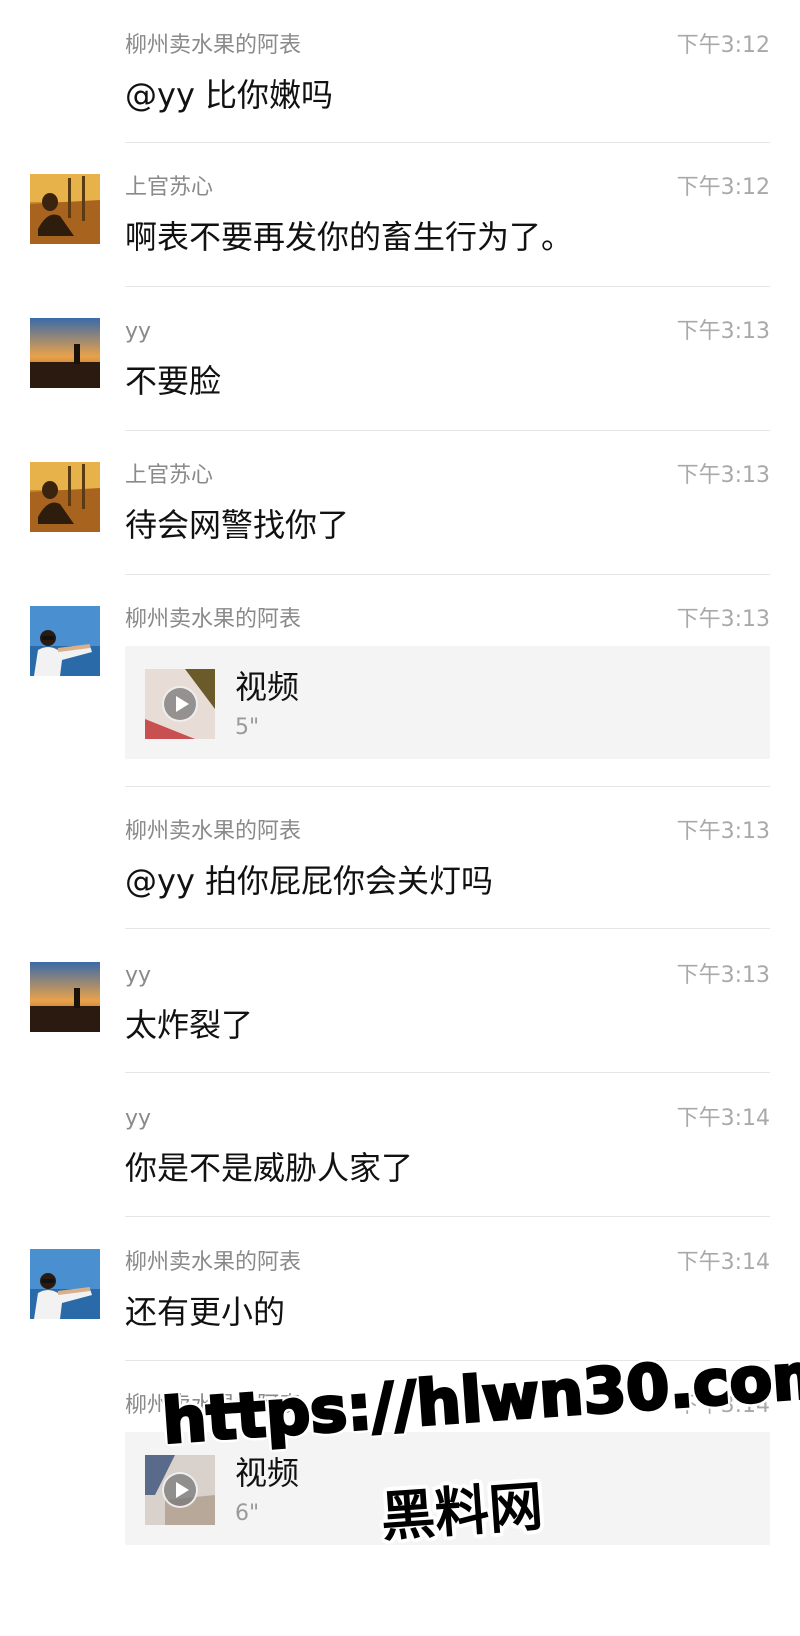  What do you see at coordinates (173, 381) in the screenshot?
I see `message-text: 不要脸` at bounding box center [173, 381].